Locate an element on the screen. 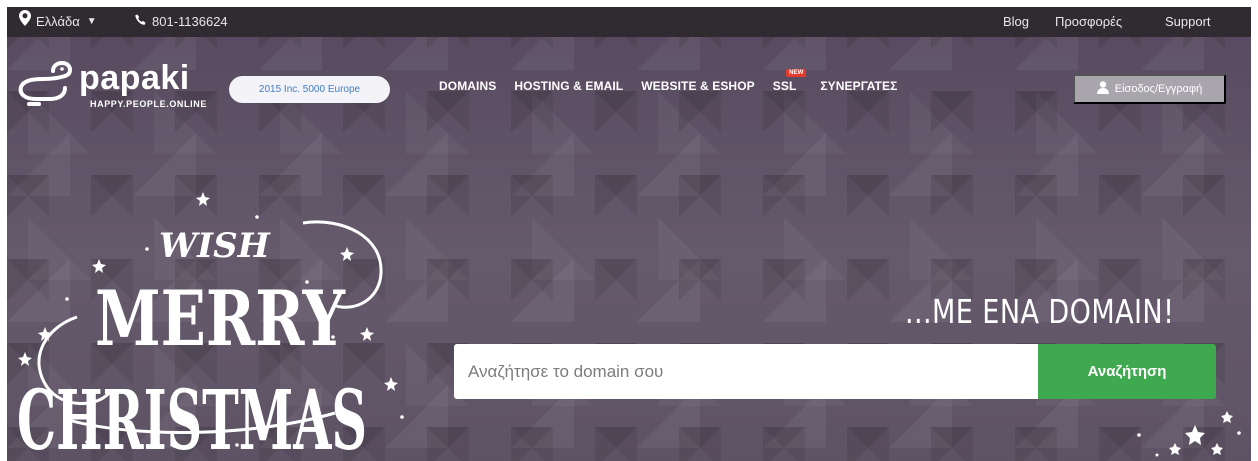  domain-search: Αναζήτηση is located at coordinates (835, 371).